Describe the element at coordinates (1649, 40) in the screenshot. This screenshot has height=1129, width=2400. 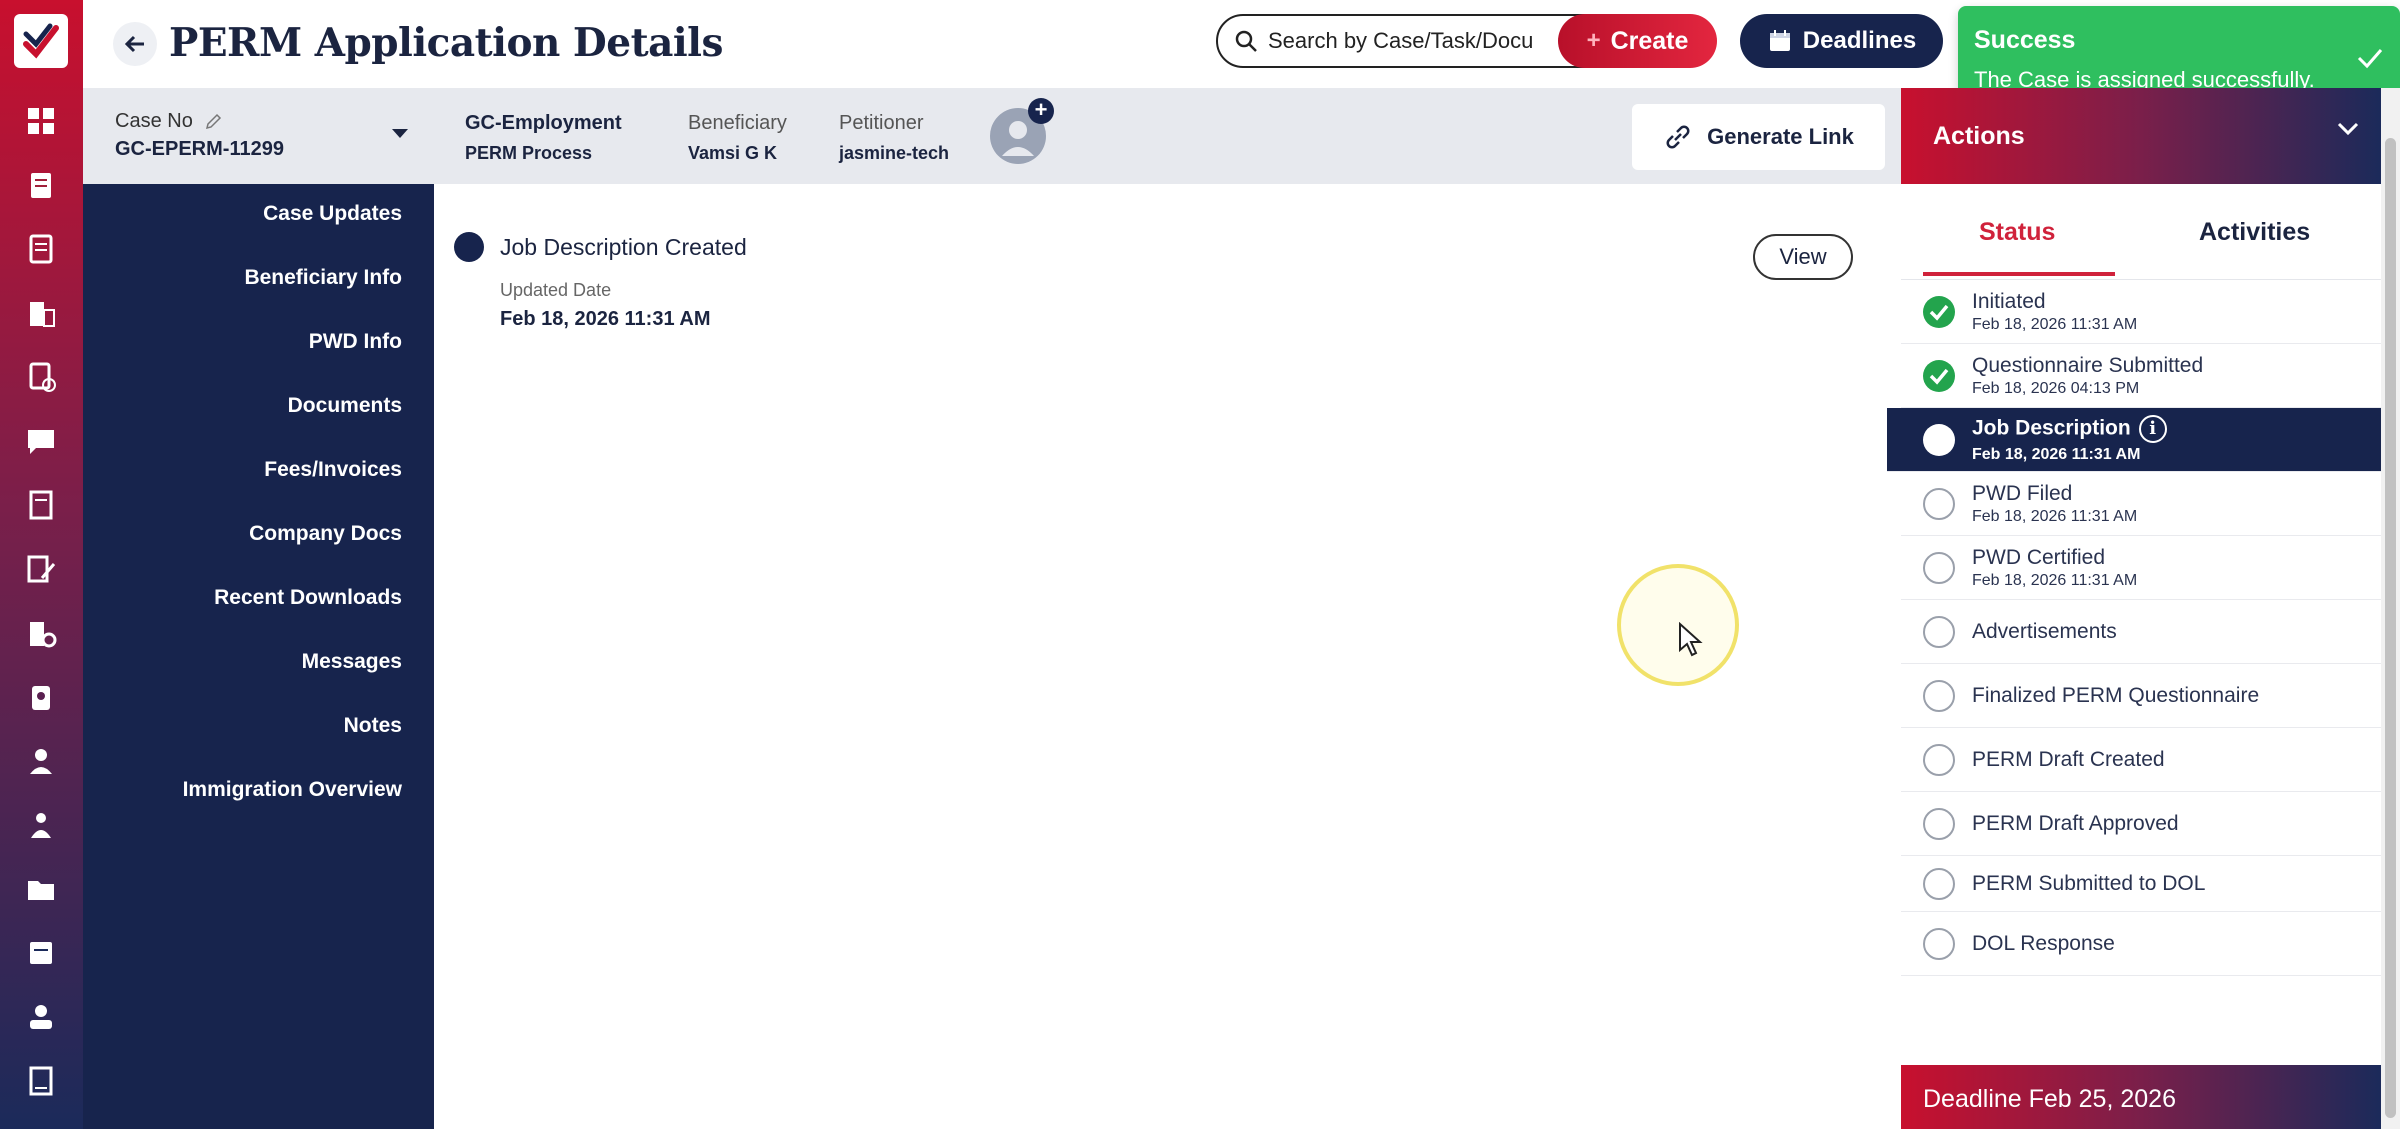
I see `create-label: Create` at that location.